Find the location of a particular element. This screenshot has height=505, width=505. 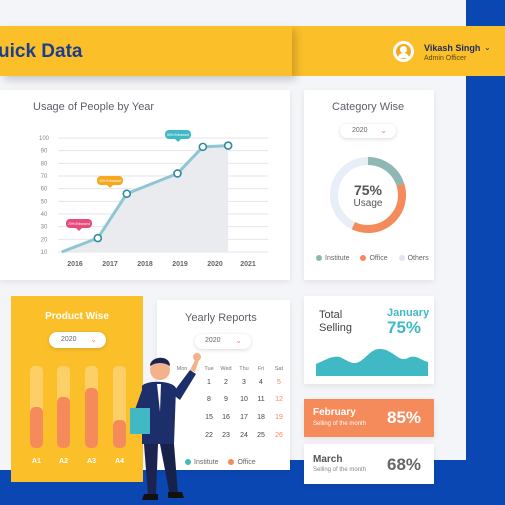

calendar-day: 10 is located at coordinates (244, 399).